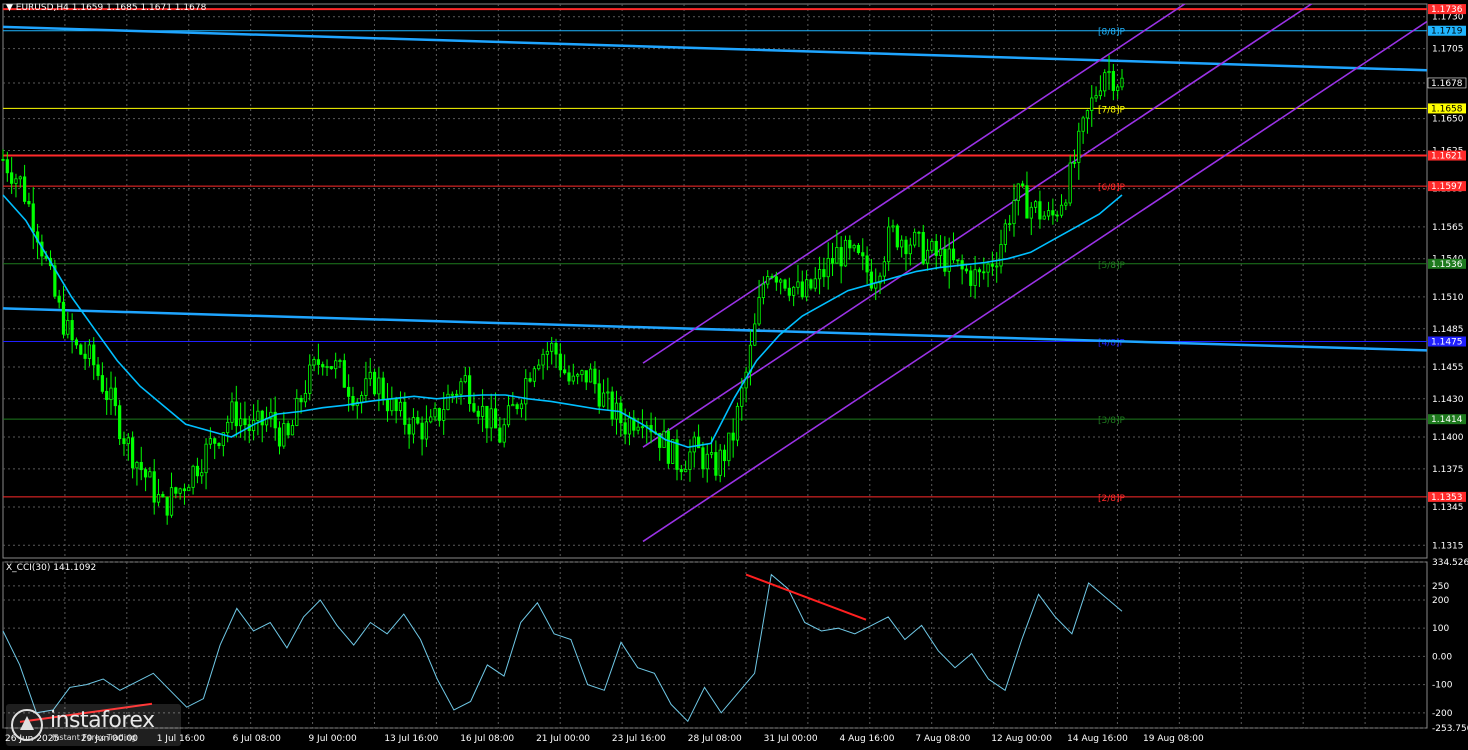  I want to click on x-tick-label: 9 Jul 00:00, so click(332, 739).